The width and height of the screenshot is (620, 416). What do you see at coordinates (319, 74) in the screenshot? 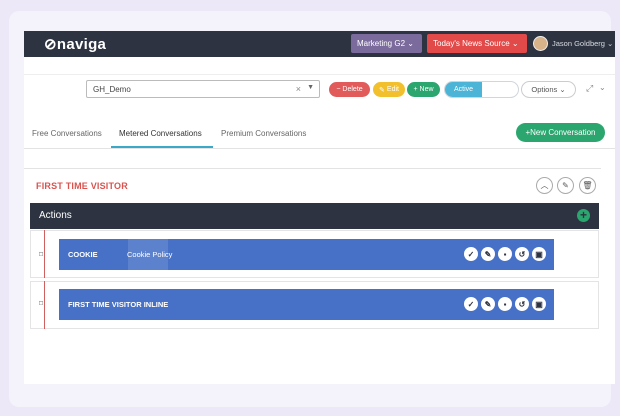
I see `divider` at bounding box center [319, 74].